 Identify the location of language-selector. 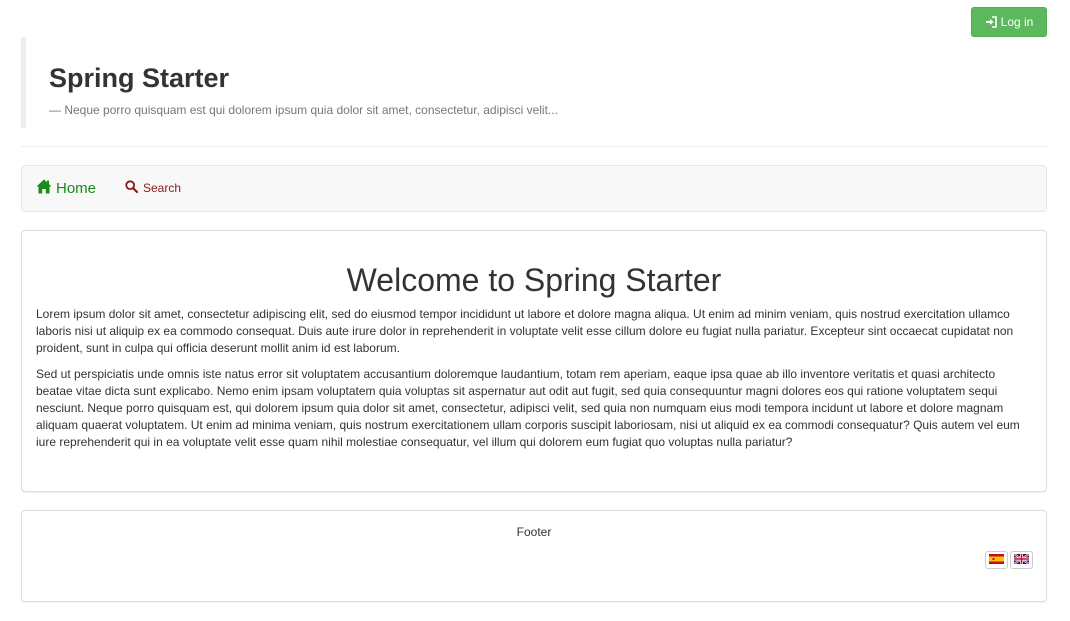
(1009, 560).